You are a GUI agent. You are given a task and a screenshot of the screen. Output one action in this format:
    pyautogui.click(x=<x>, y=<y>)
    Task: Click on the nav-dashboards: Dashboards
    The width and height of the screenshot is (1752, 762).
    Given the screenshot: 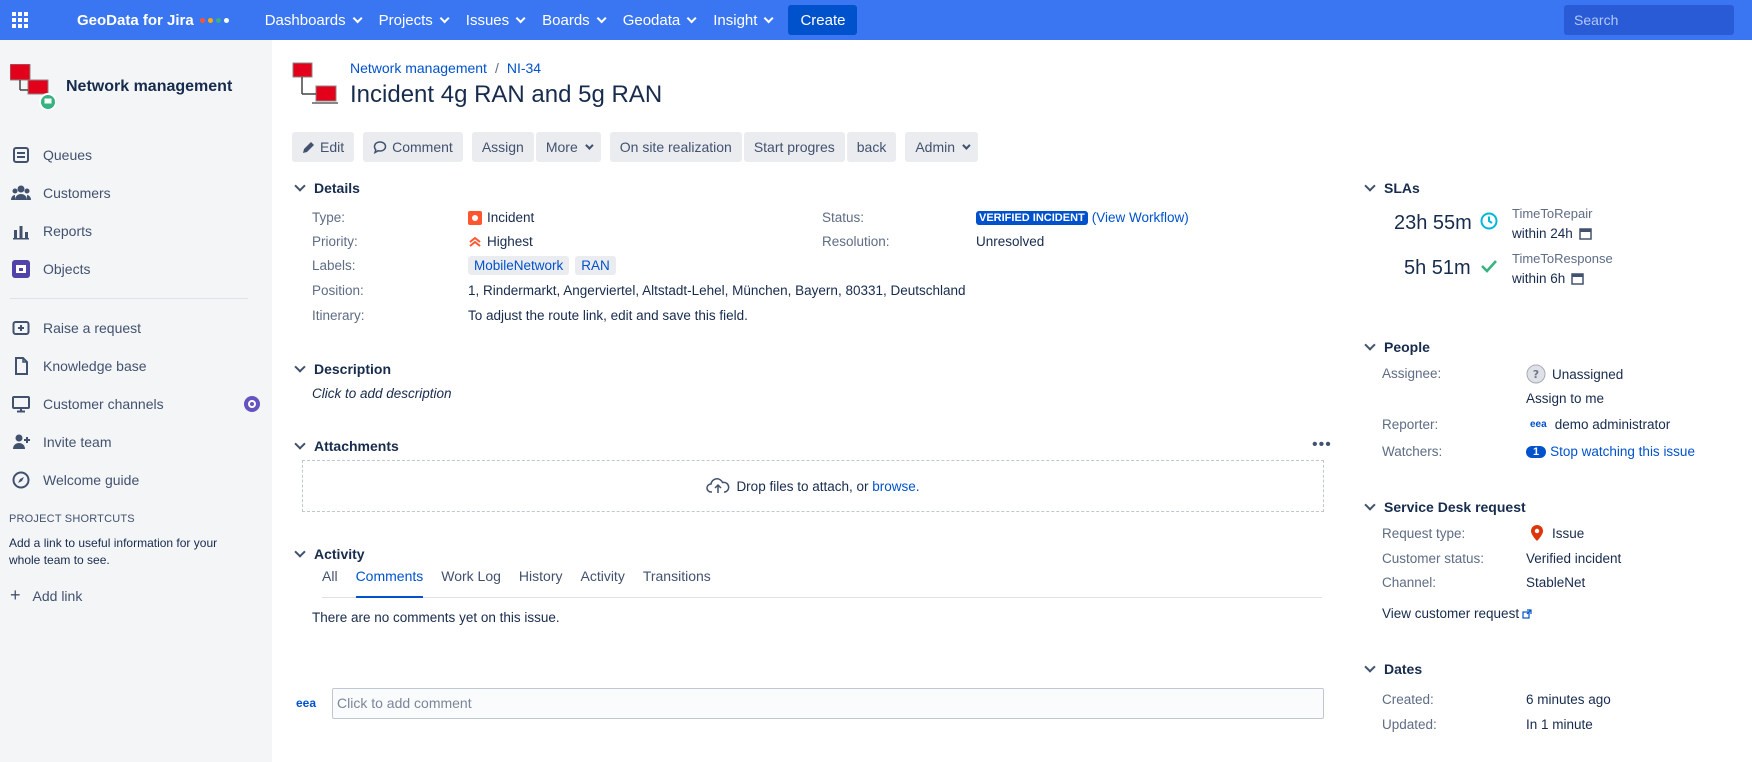 What is the action you would take?
    pyautogui.click(x=312, y=20)
    